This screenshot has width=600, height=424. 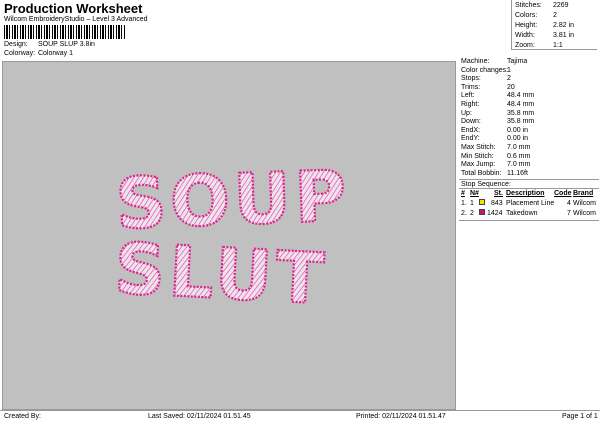 I want to click on created-by: Created By:, so click(x=22, y=416).